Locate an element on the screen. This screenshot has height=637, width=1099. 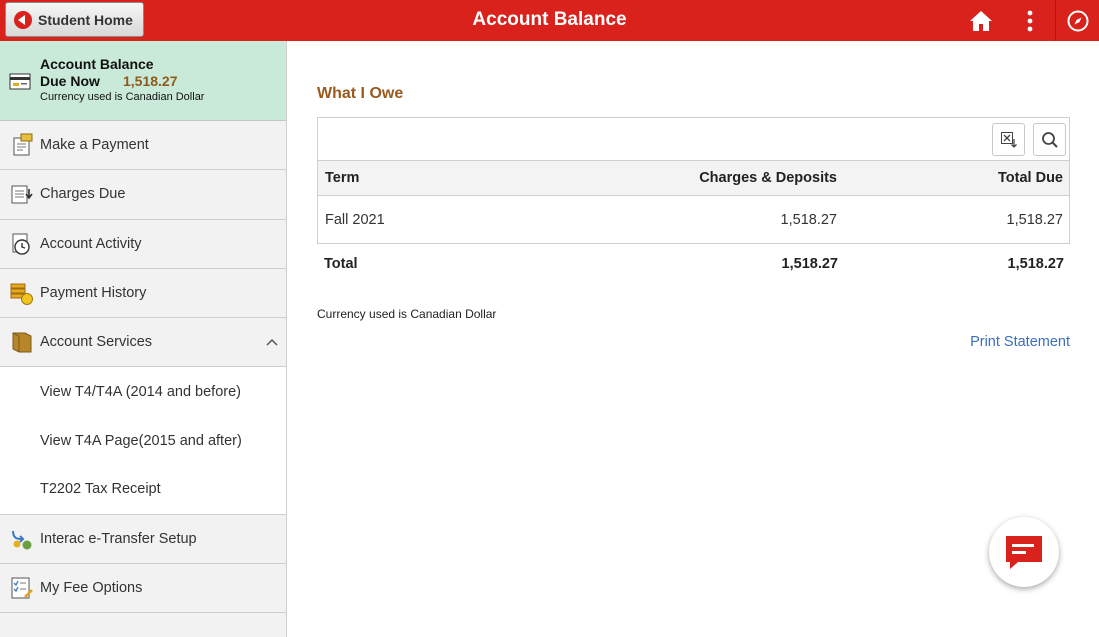
charges-due-icon is located at coordinates (22, 194).